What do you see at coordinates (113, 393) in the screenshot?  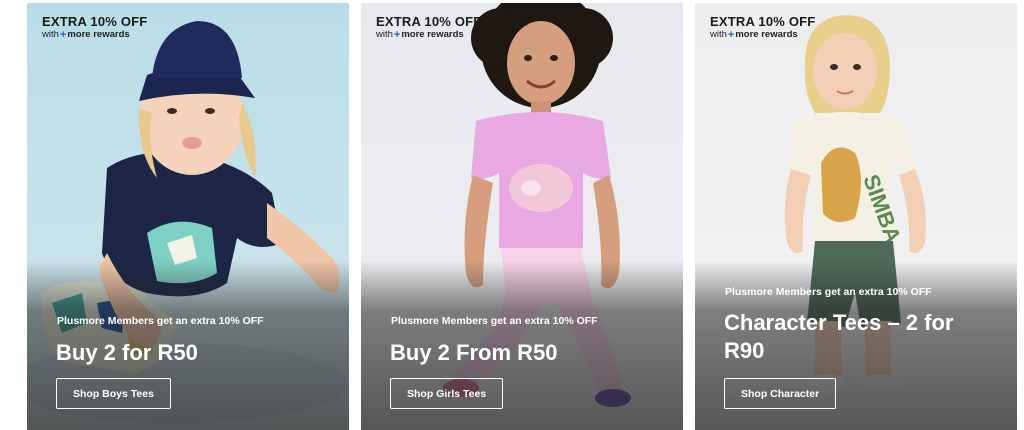 I see `shop-boys-tees-button: Shop Boys Tees` at bounding box center [113, 393].